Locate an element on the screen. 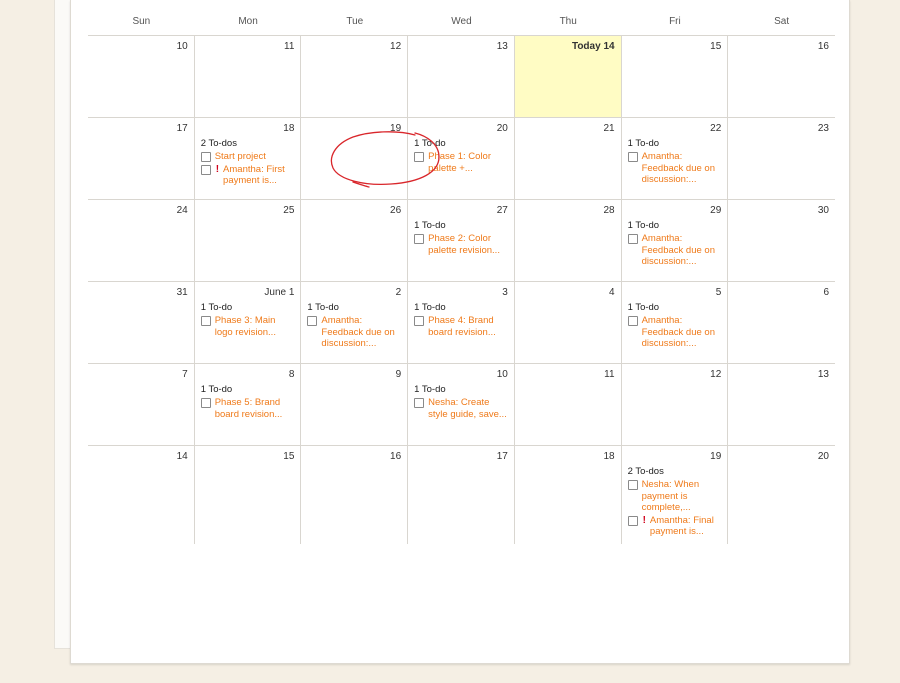 The height and width of the screenshot is (683, 900). day-number: 8 is located at coordinates (291, 374).